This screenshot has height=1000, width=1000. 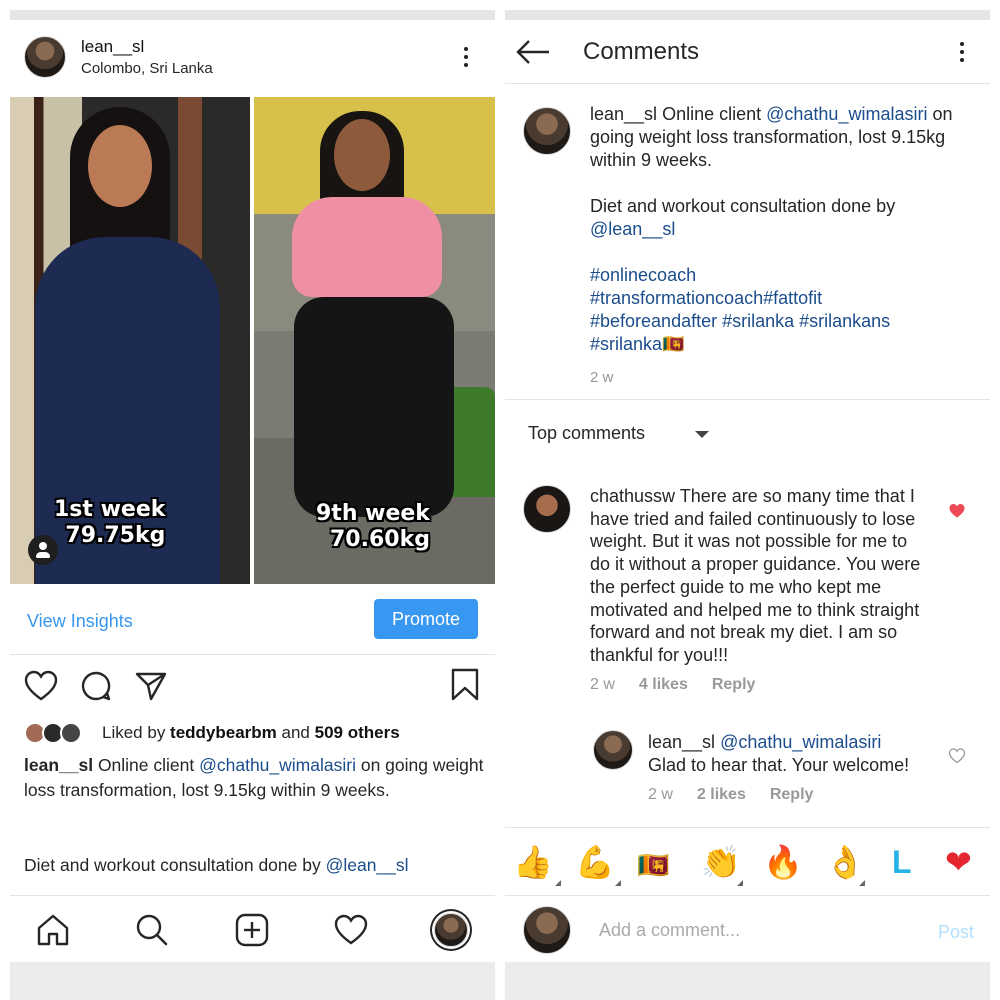 I want to click on bottom-nav, so click(x=252, y=928).